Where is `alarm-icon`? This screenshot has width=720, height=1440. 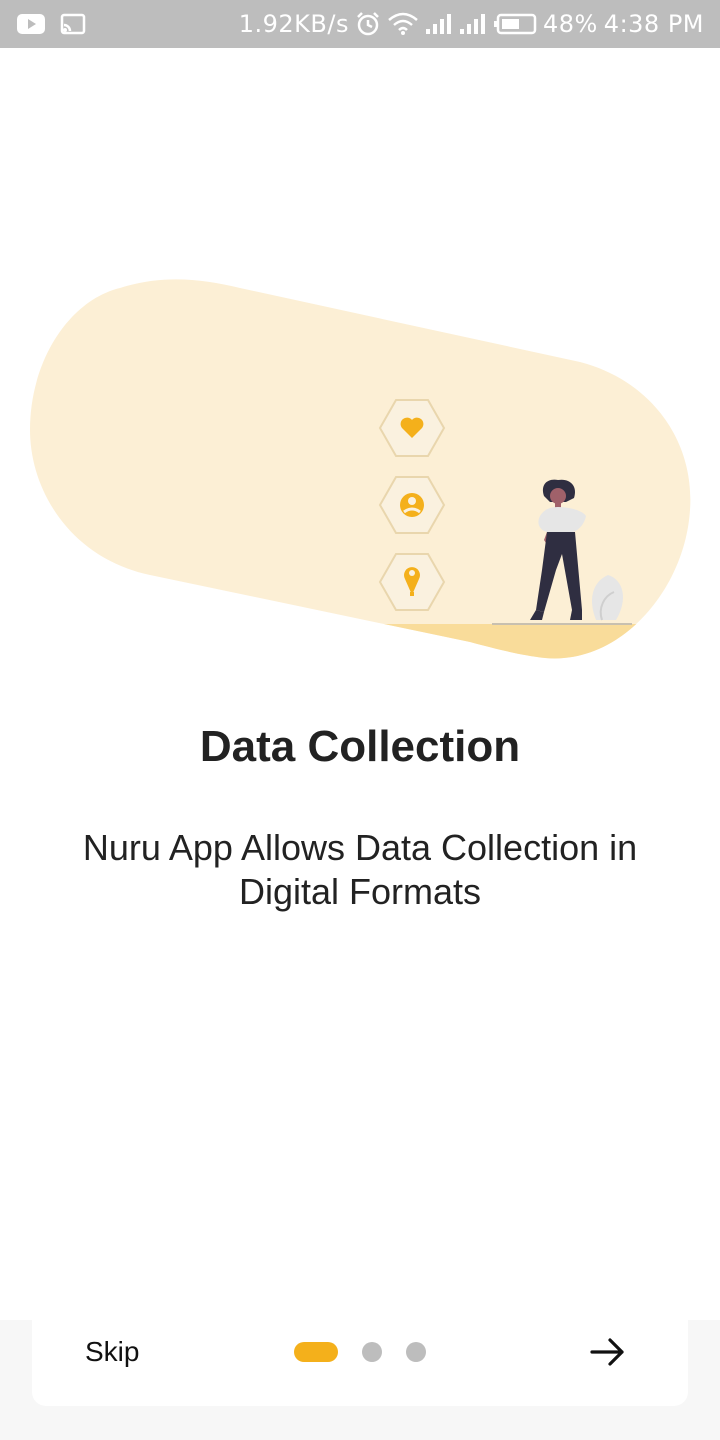
alarm-icon is located at coordinates (368, 24).